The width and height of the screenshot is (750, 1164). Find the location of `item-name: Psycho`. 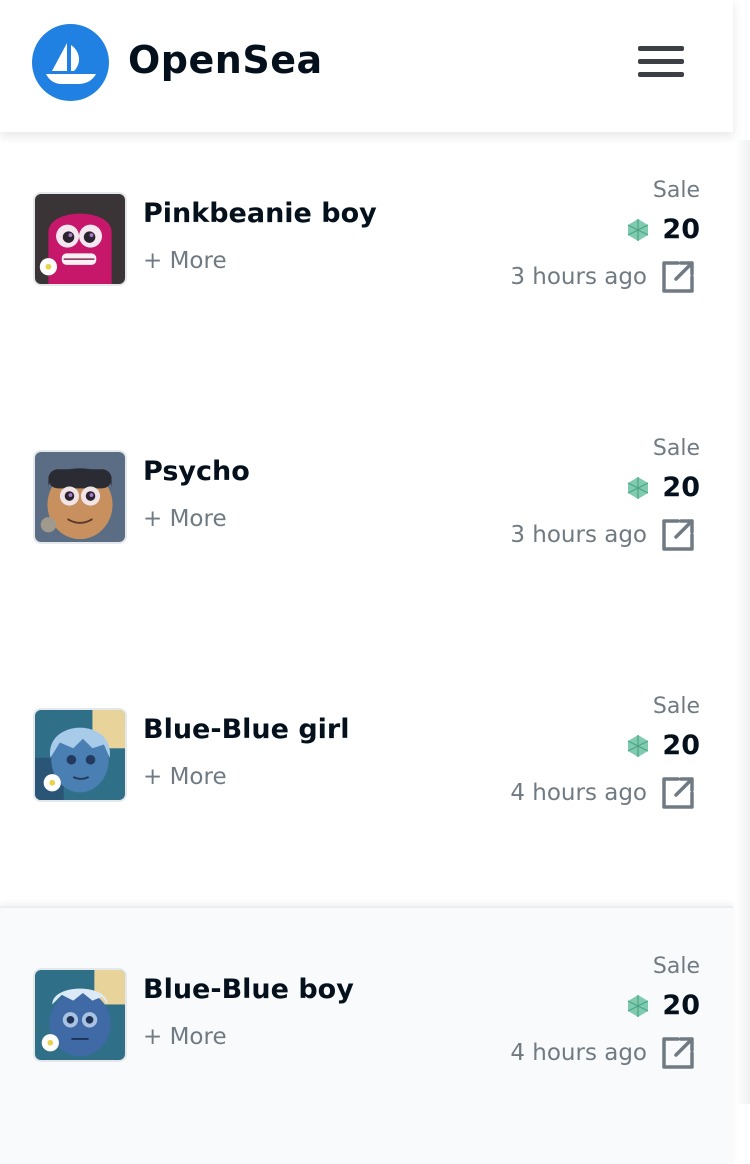

item-name: Psycho is located at coordinates (196, 471).